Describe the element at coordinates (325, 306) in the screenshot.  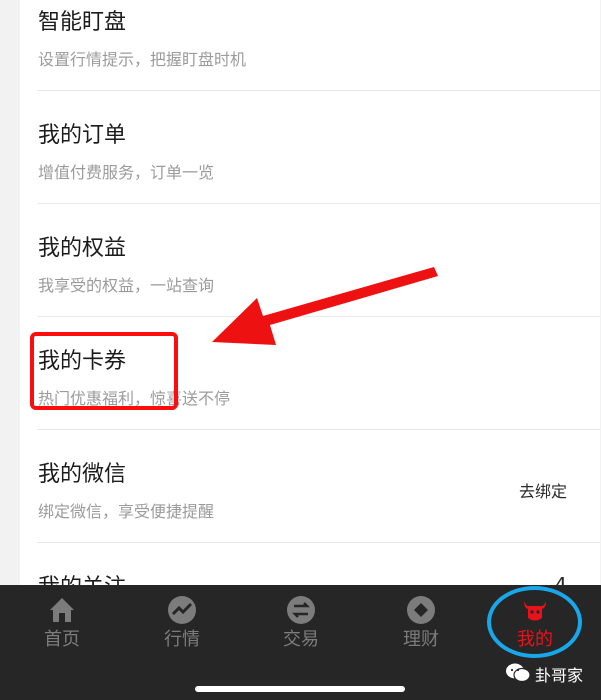
I see `annotation-arrow` at that location.